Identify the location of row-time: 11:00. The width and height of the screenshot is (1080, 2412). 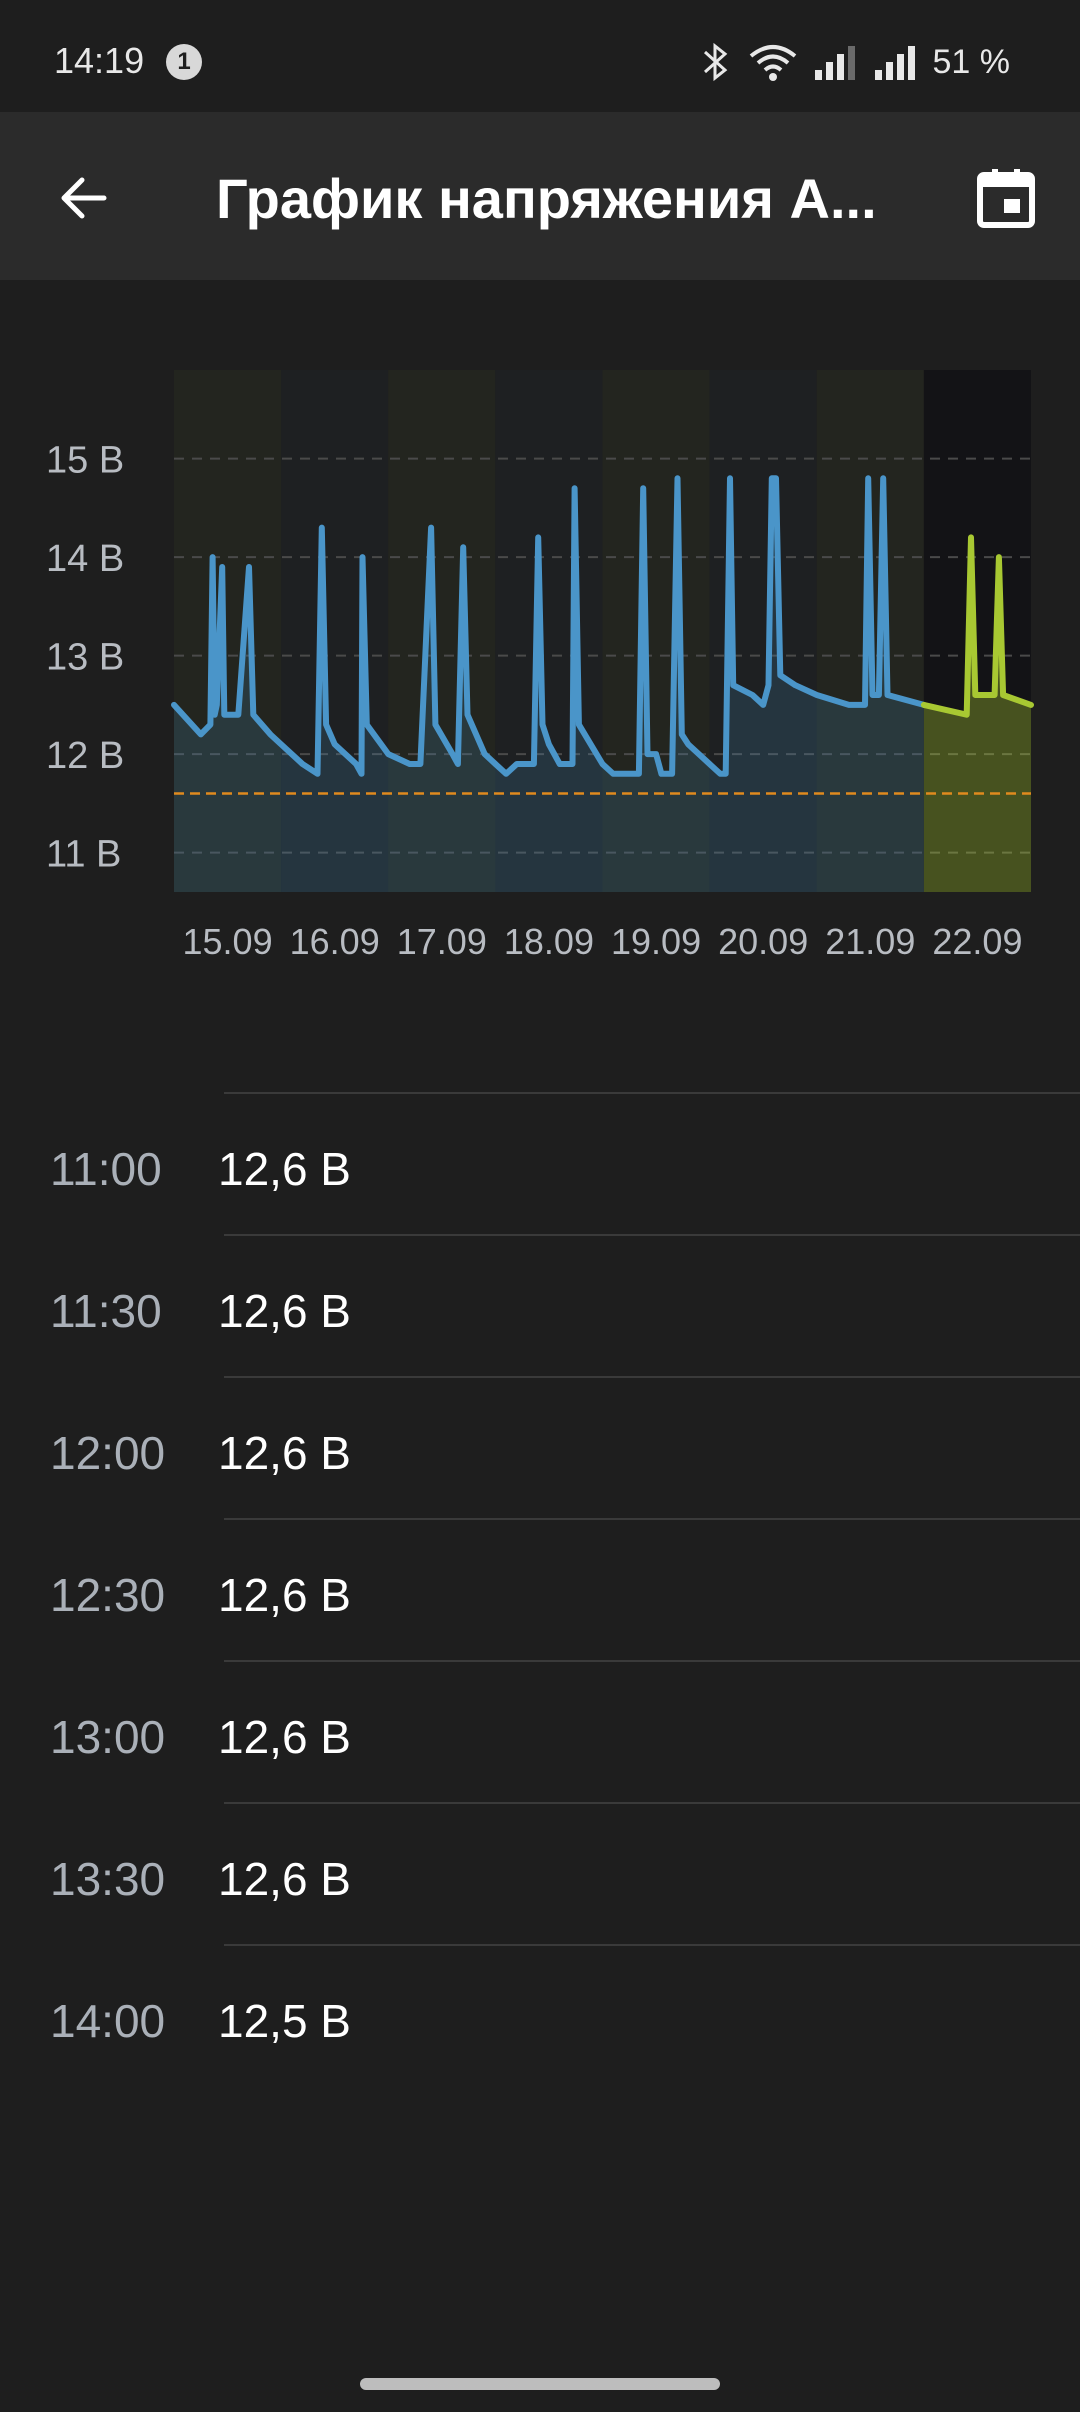
(106, 1169).